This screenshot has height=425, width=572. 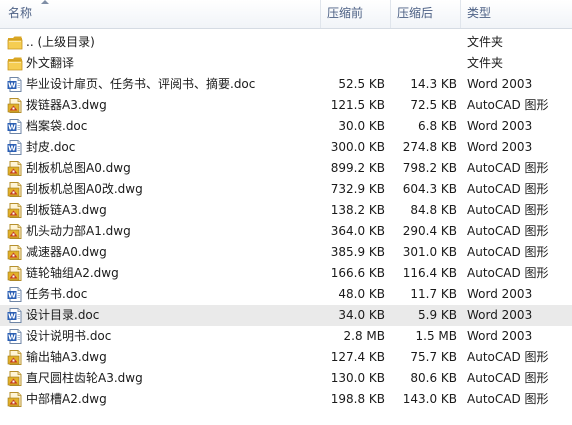 What do you see at coordinates (361, 315) in the screenshot?
I see `file-original-size: 34.0 KB` at bounding box center [361, 315].